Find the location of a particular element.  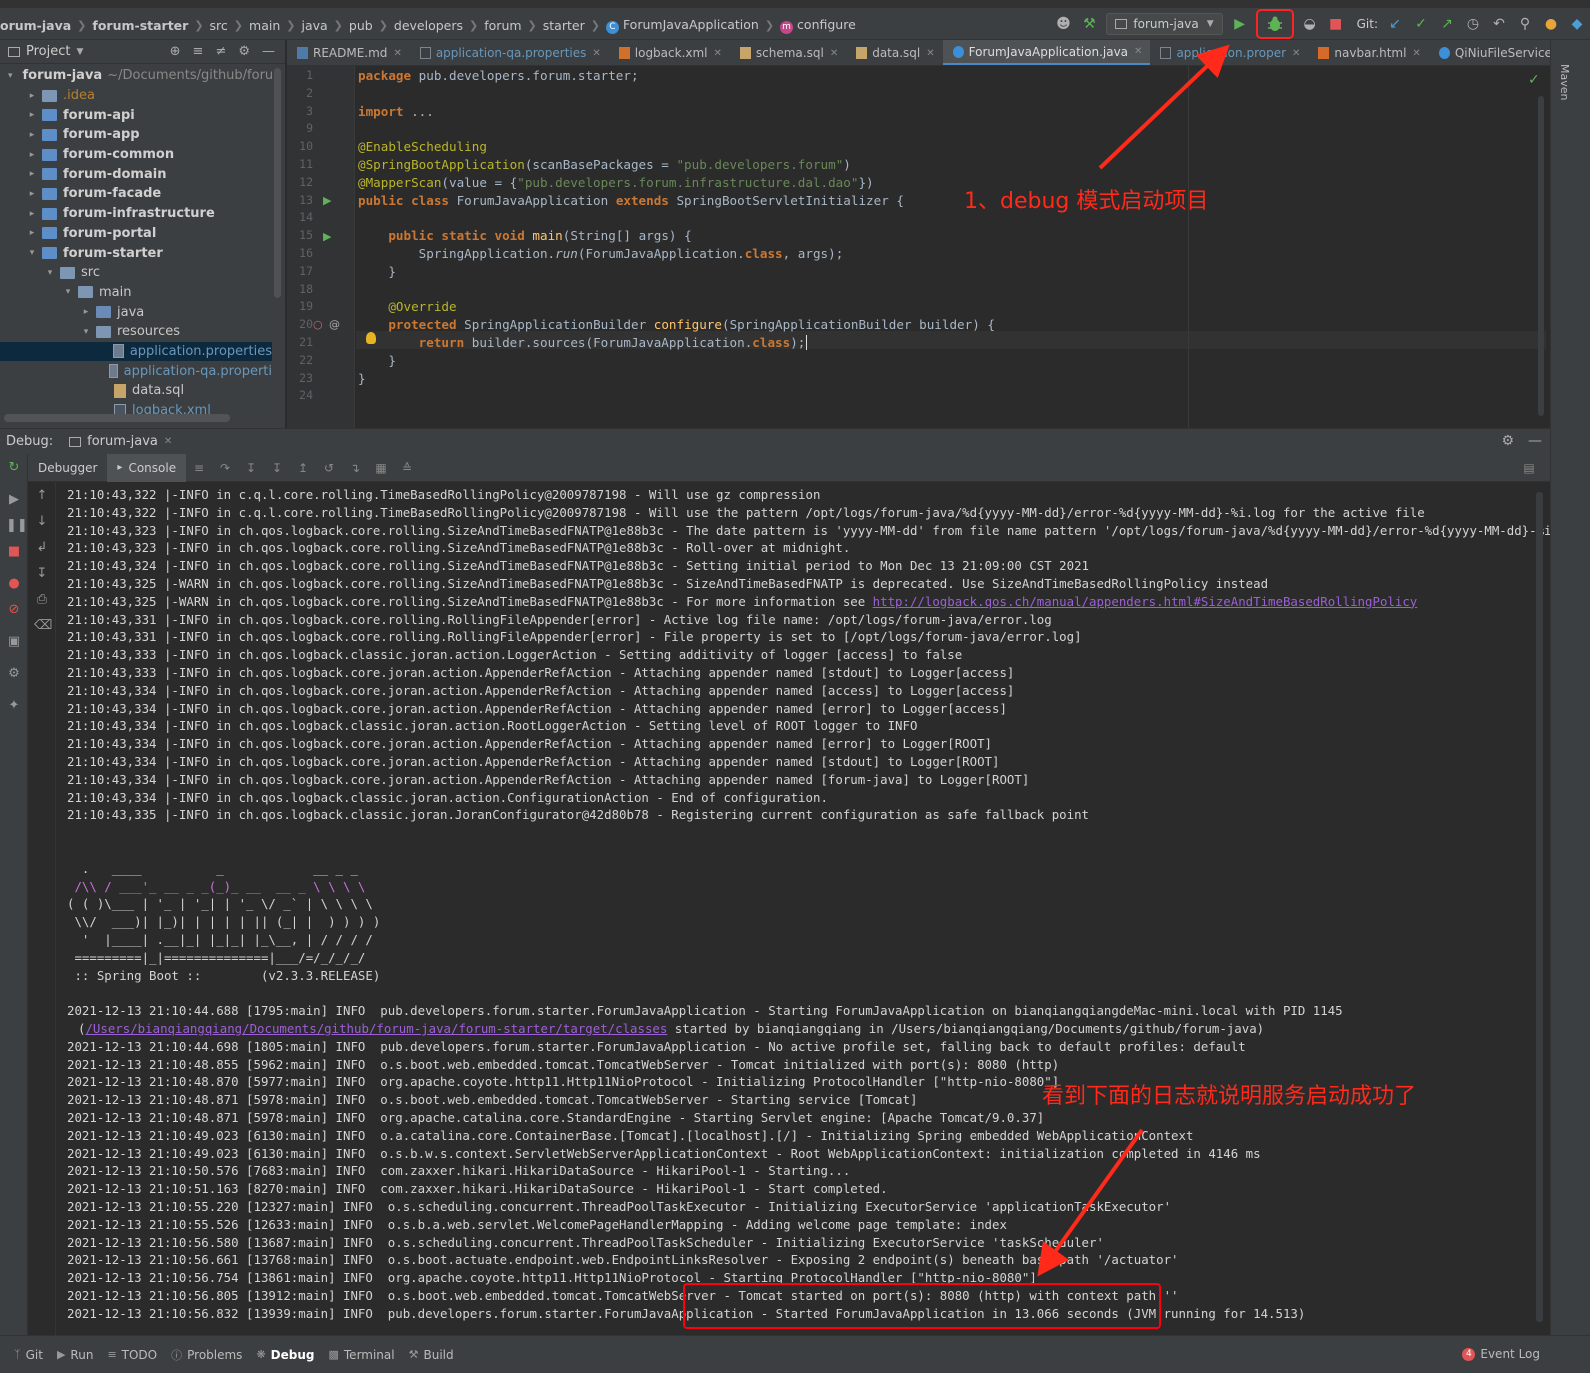

expand-all-icon: ≡ is located at coordinates (198, 51).